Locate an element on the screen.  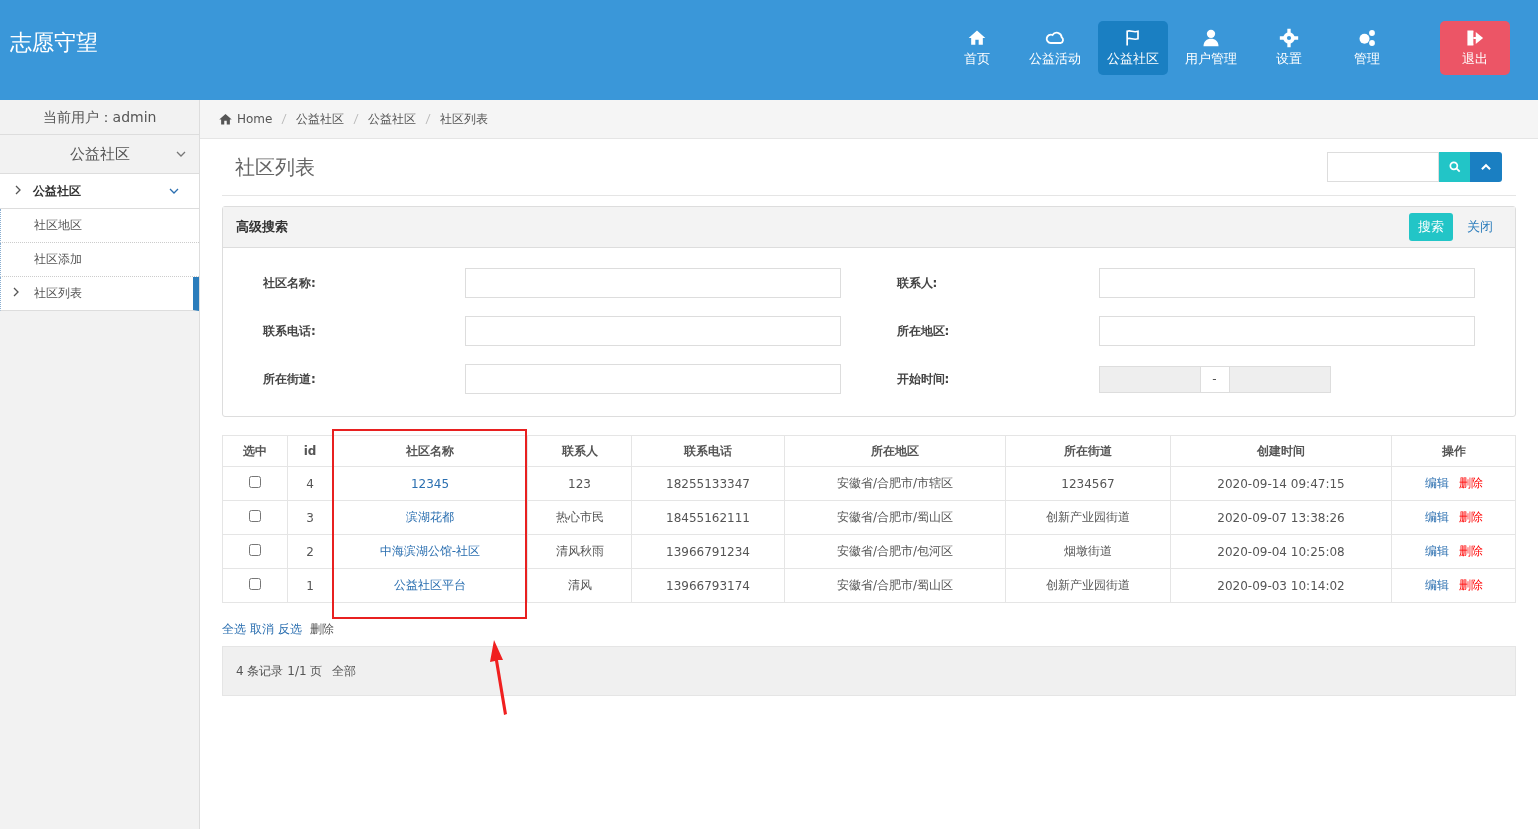
community-link: 中海滨湖公馆-社区 is located at coordinates (430, 551).